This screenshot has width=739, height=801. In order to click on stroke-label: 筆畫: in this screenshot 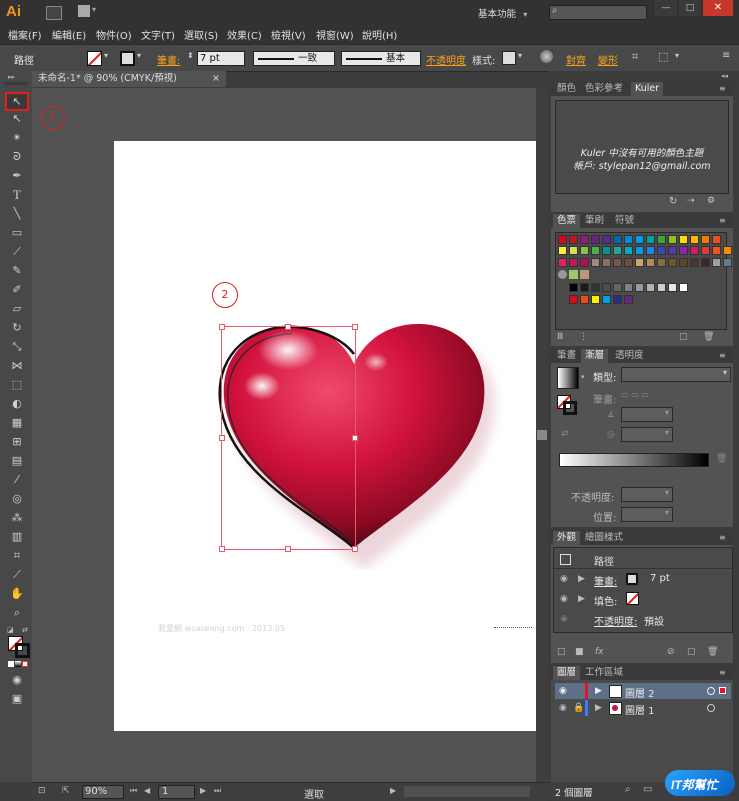, I will do `click(168, 59)`.